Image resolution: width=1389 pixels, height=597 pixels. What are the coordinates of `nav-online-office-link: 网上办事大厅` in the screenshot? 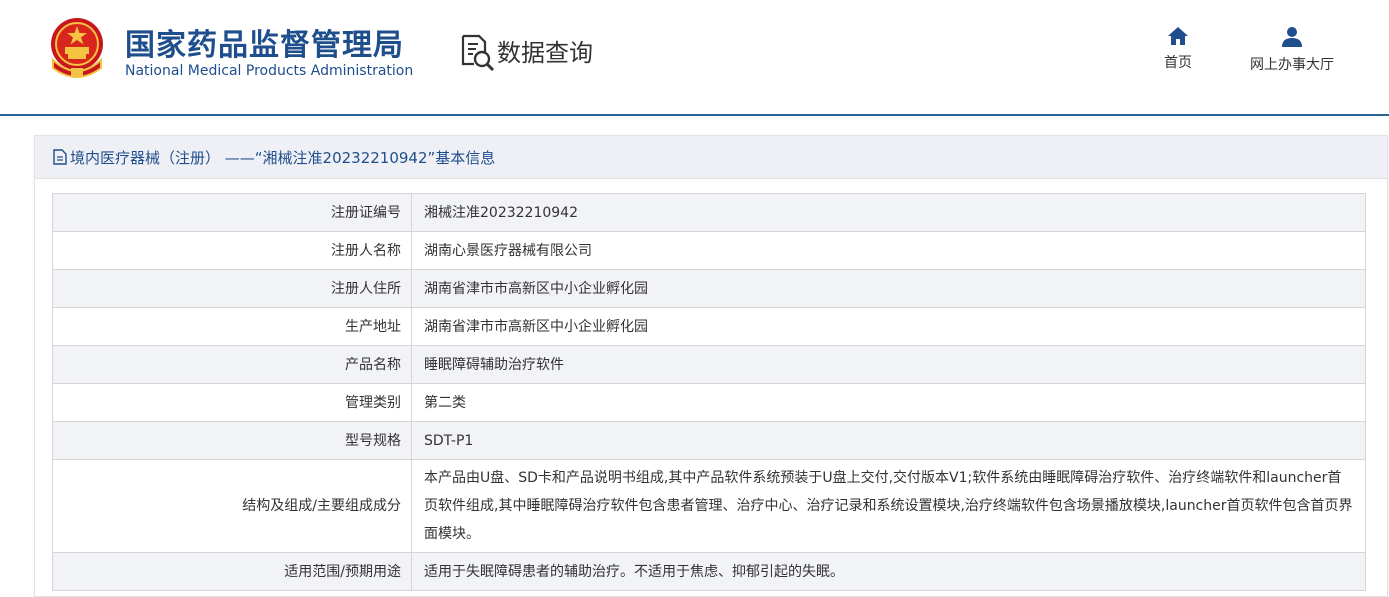 It's located at (1292, 50).